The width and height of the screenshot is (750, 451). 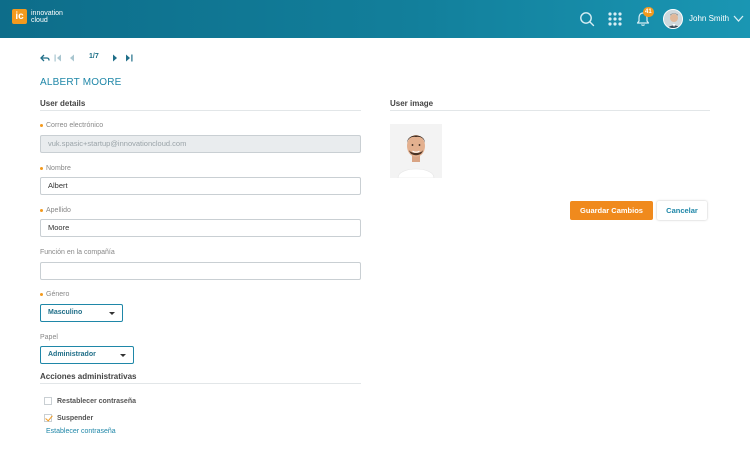 I want to click on last-name-label-text: Apellido, so click(x=58, y=210).